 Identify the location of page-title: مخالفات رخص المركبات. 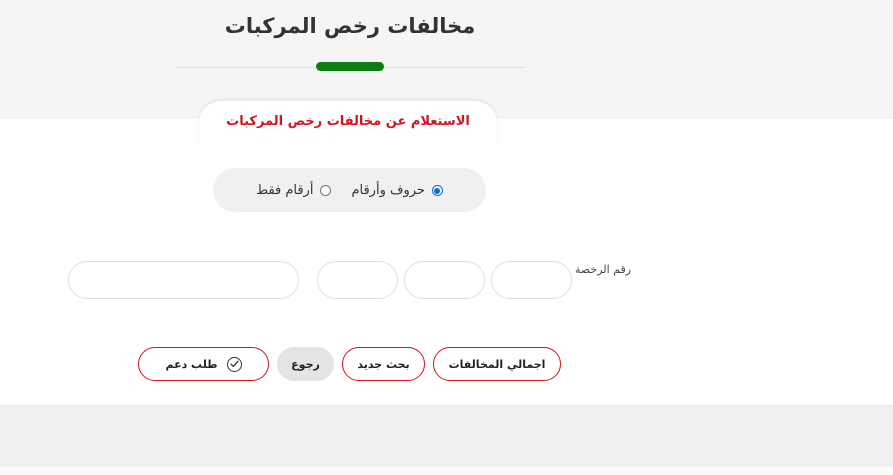
(350, 26).